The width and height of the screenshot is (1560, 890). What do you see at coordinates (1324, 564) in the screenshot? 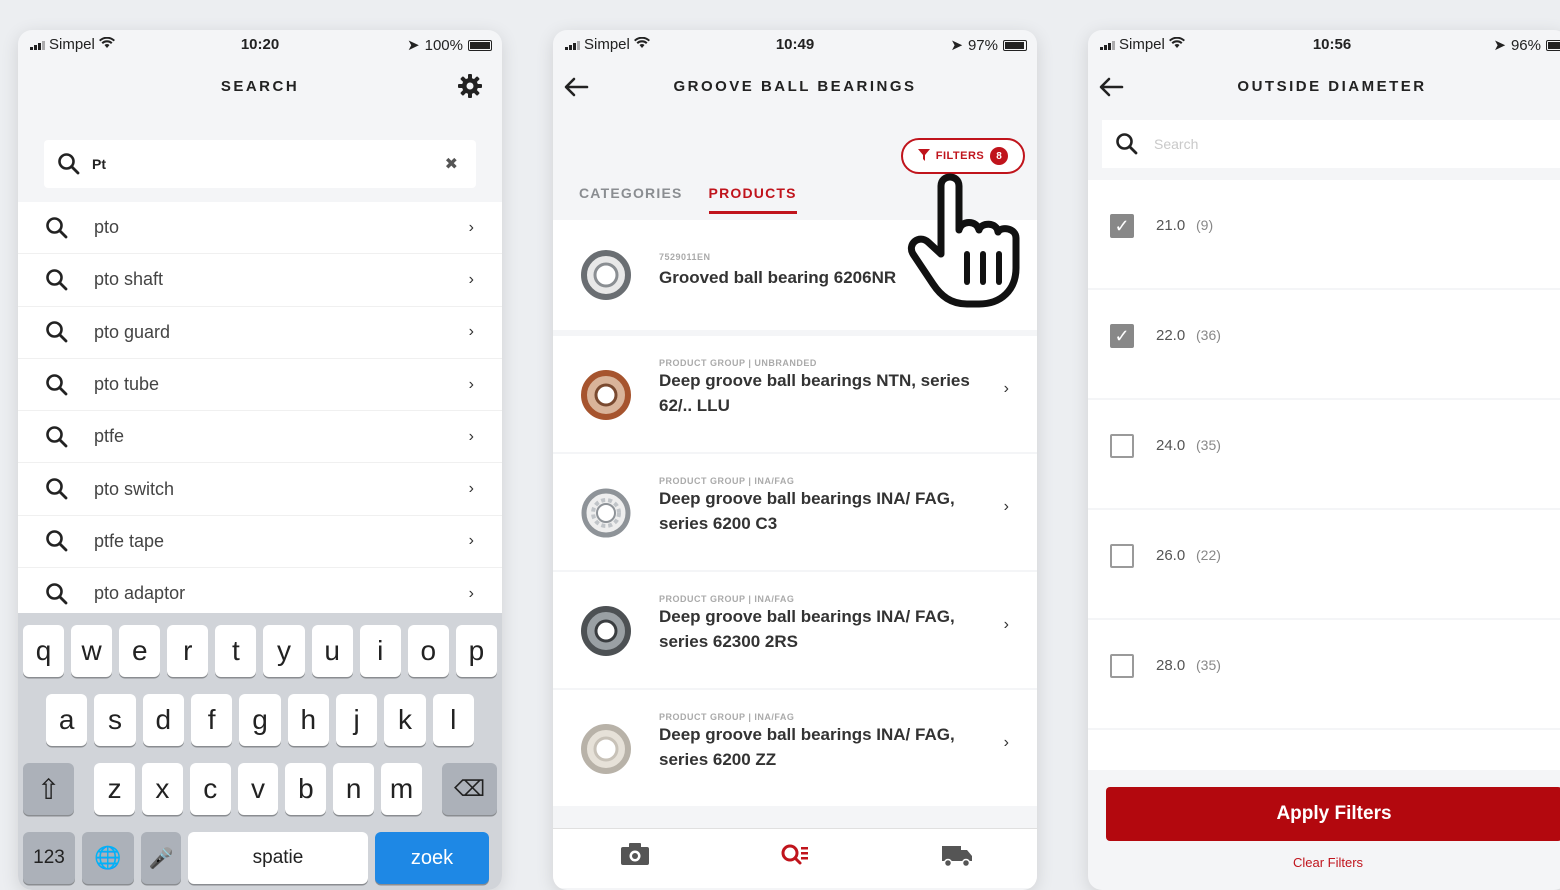
I see `option-row: 26.0 (22)` at bounding box center [1324, 564].